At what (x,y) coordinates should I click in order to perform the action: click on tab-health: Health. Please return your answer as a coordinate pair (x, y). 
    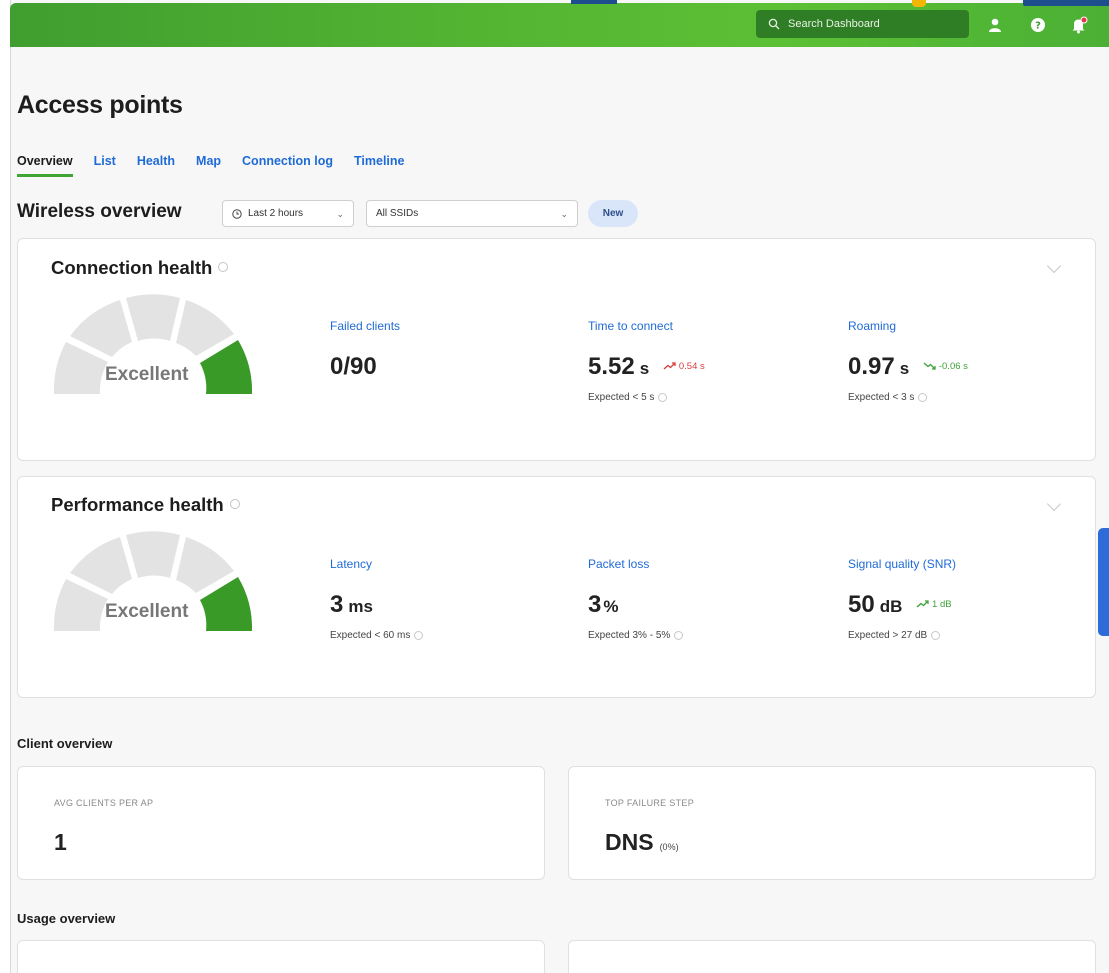
    Looking at the image, I should click on (156, 165).